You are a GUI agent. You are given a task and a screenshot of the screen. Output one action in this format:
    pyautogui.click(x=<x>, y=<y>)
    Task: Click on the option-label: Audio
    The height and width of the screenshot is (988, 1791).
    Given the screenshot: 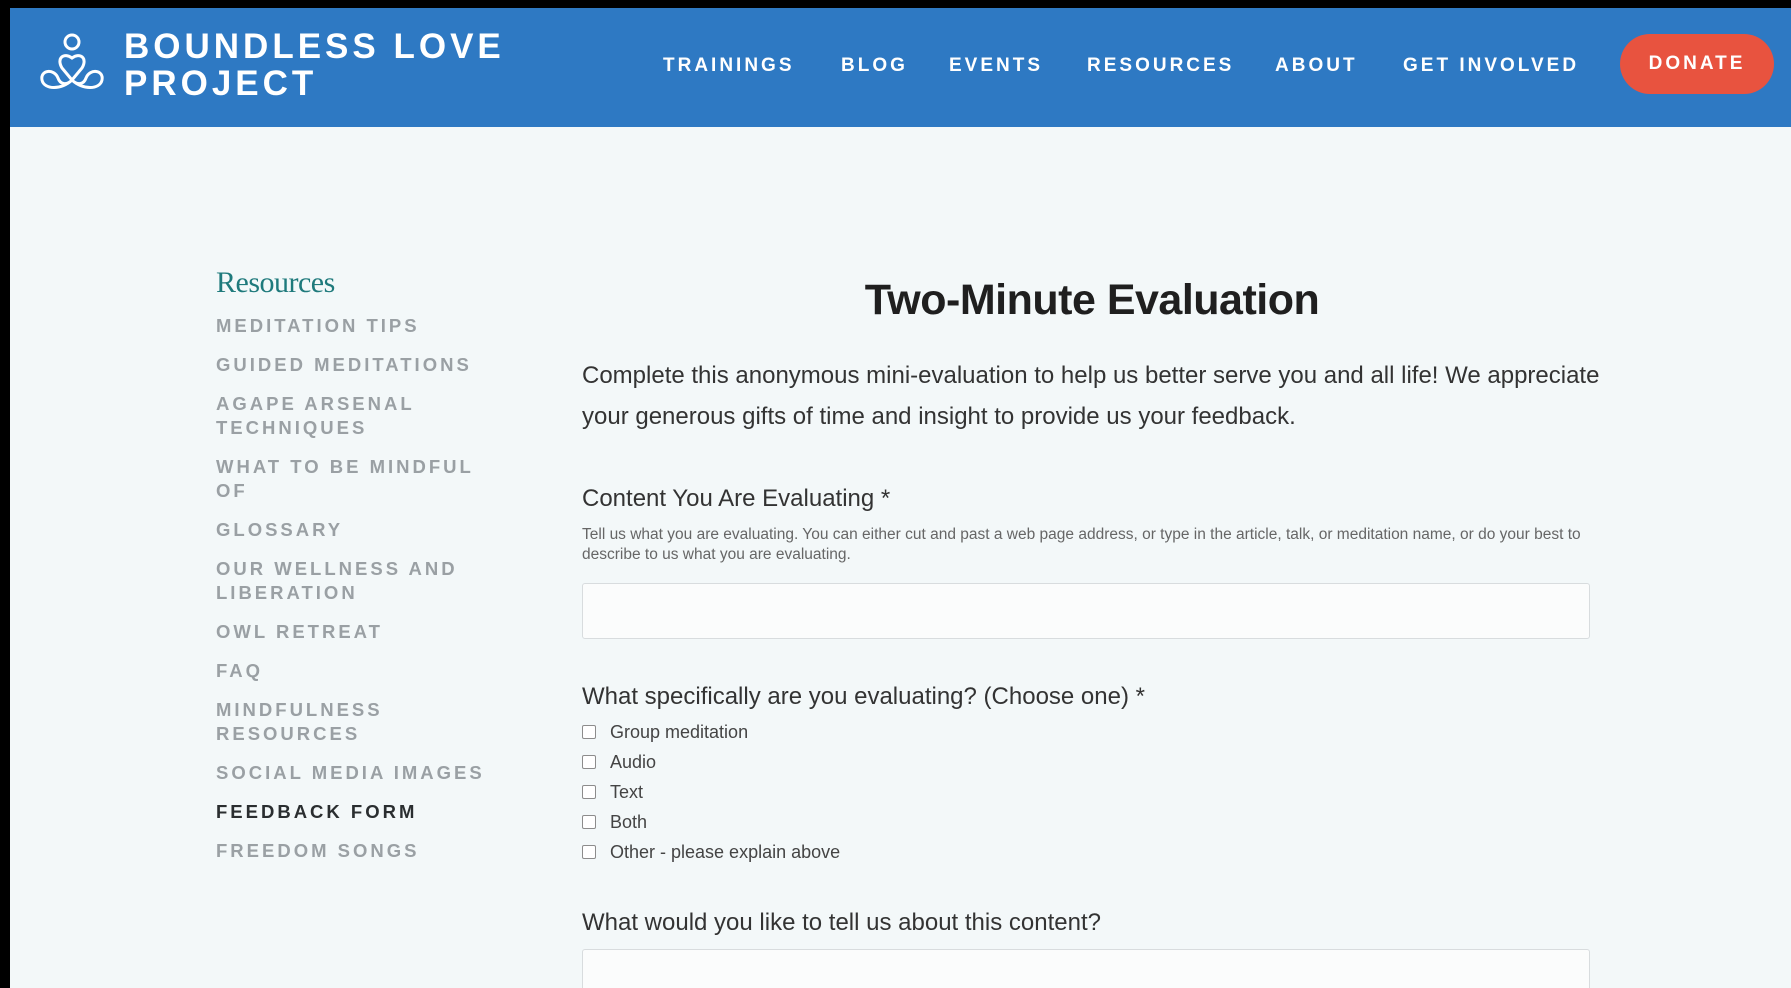 What is the action you would take?
    pyautogui.click(x=633, y=761)
    